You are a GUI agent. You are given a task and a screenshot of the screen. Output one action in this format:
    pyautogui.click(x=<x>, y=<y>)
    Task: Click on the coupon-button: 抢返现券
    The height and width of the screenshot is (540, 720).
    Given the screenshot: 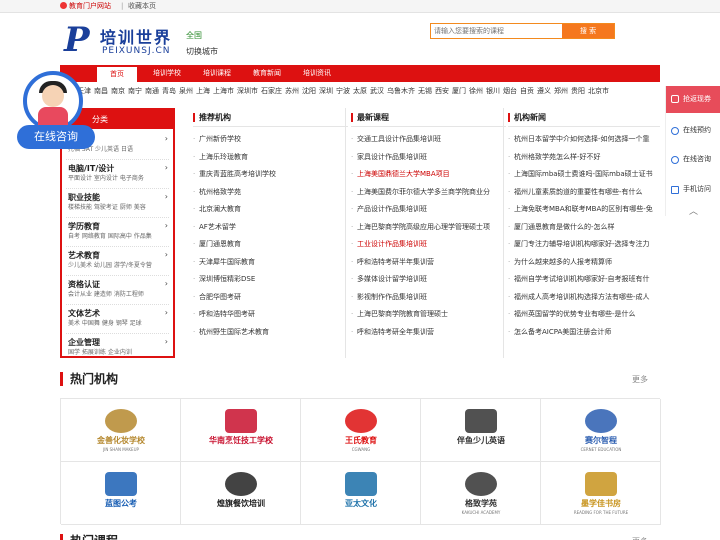 What is the action you would take?
    pyautogui.click(x=693, y=99)
    